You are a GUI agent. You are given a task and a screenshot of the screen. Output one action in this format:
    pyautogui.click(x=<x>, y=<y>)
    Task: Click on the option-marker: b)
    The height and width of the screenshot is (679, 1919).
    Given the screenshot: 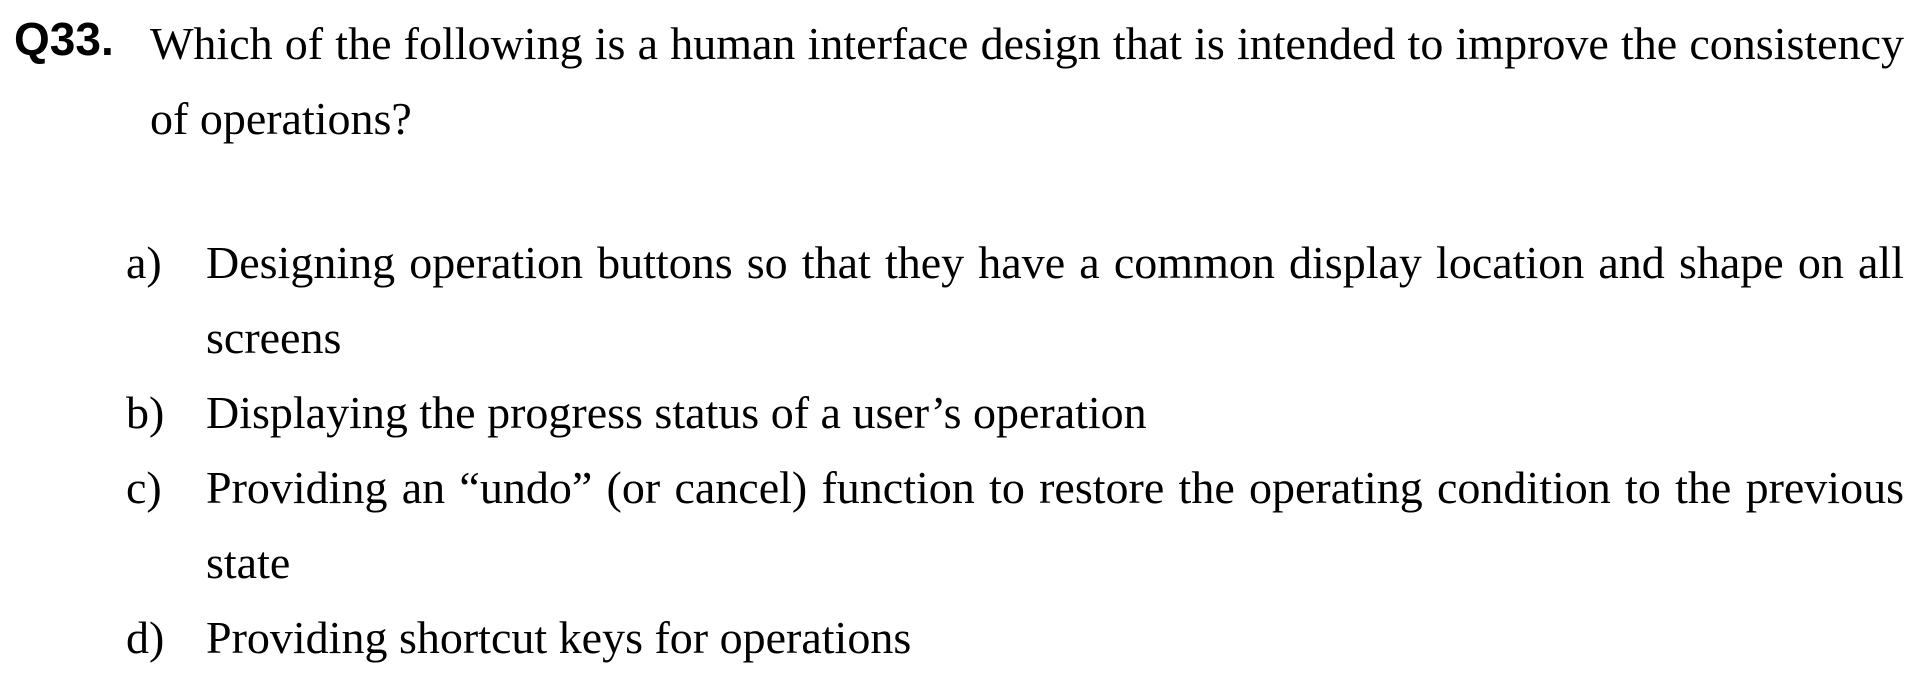 What is the action you would take?
    pyautogui.click(x=145, y=412)
    